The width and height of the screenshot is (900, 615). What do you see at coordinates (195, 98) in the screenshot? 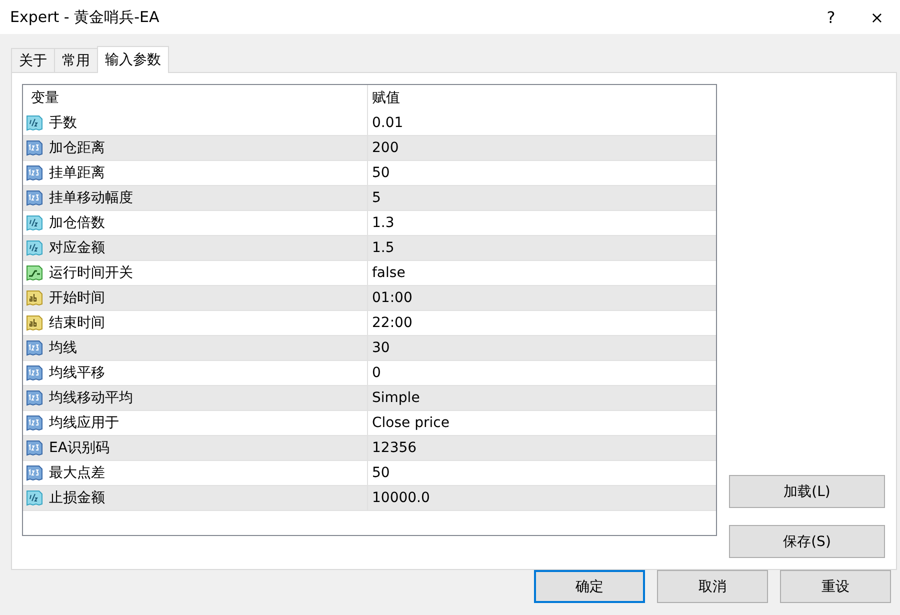
I see `column-header: 变量` at bounding box center [195, 98].